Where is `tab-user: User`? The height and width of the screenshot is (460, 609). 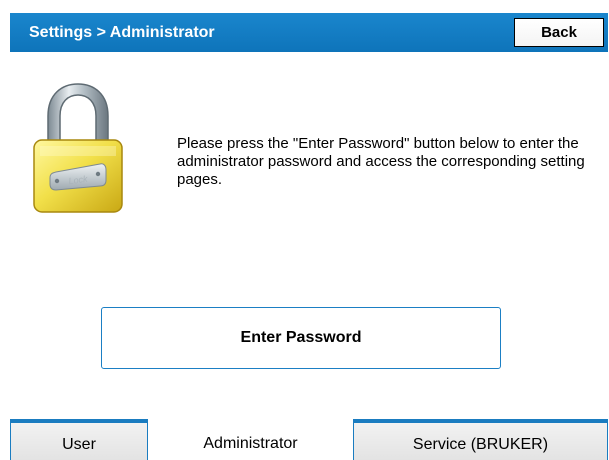
tab-user: User is located at coordinates (79, 439).